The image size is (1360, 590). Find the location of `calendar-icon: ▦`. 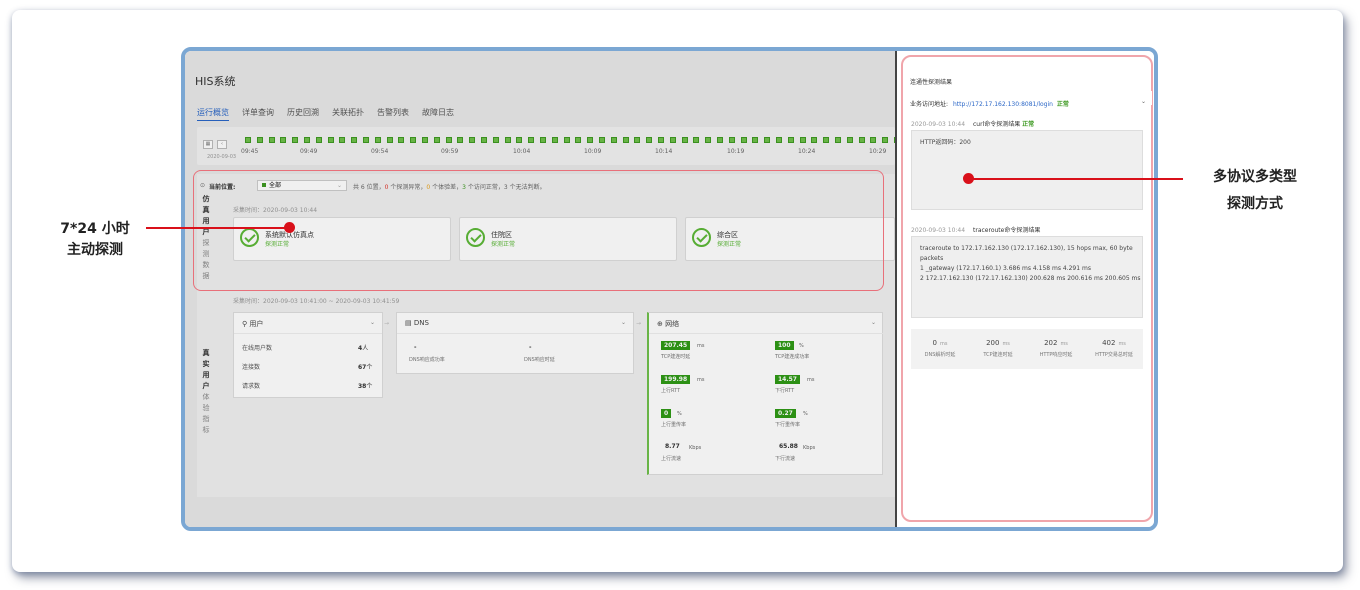

calendar-icon: ▦ is located at coordinates (208, 144).